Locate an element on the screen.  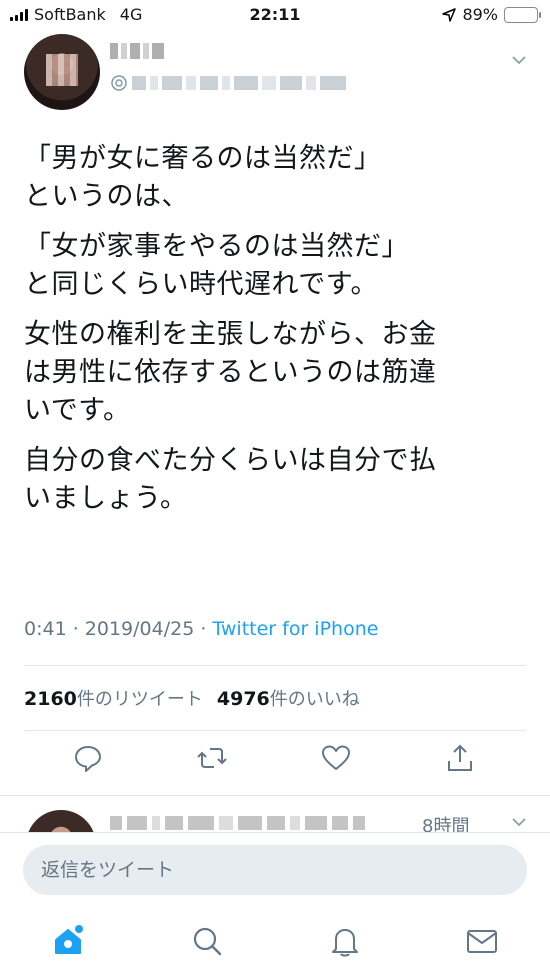
avatar is located at coordinates (62, 72).